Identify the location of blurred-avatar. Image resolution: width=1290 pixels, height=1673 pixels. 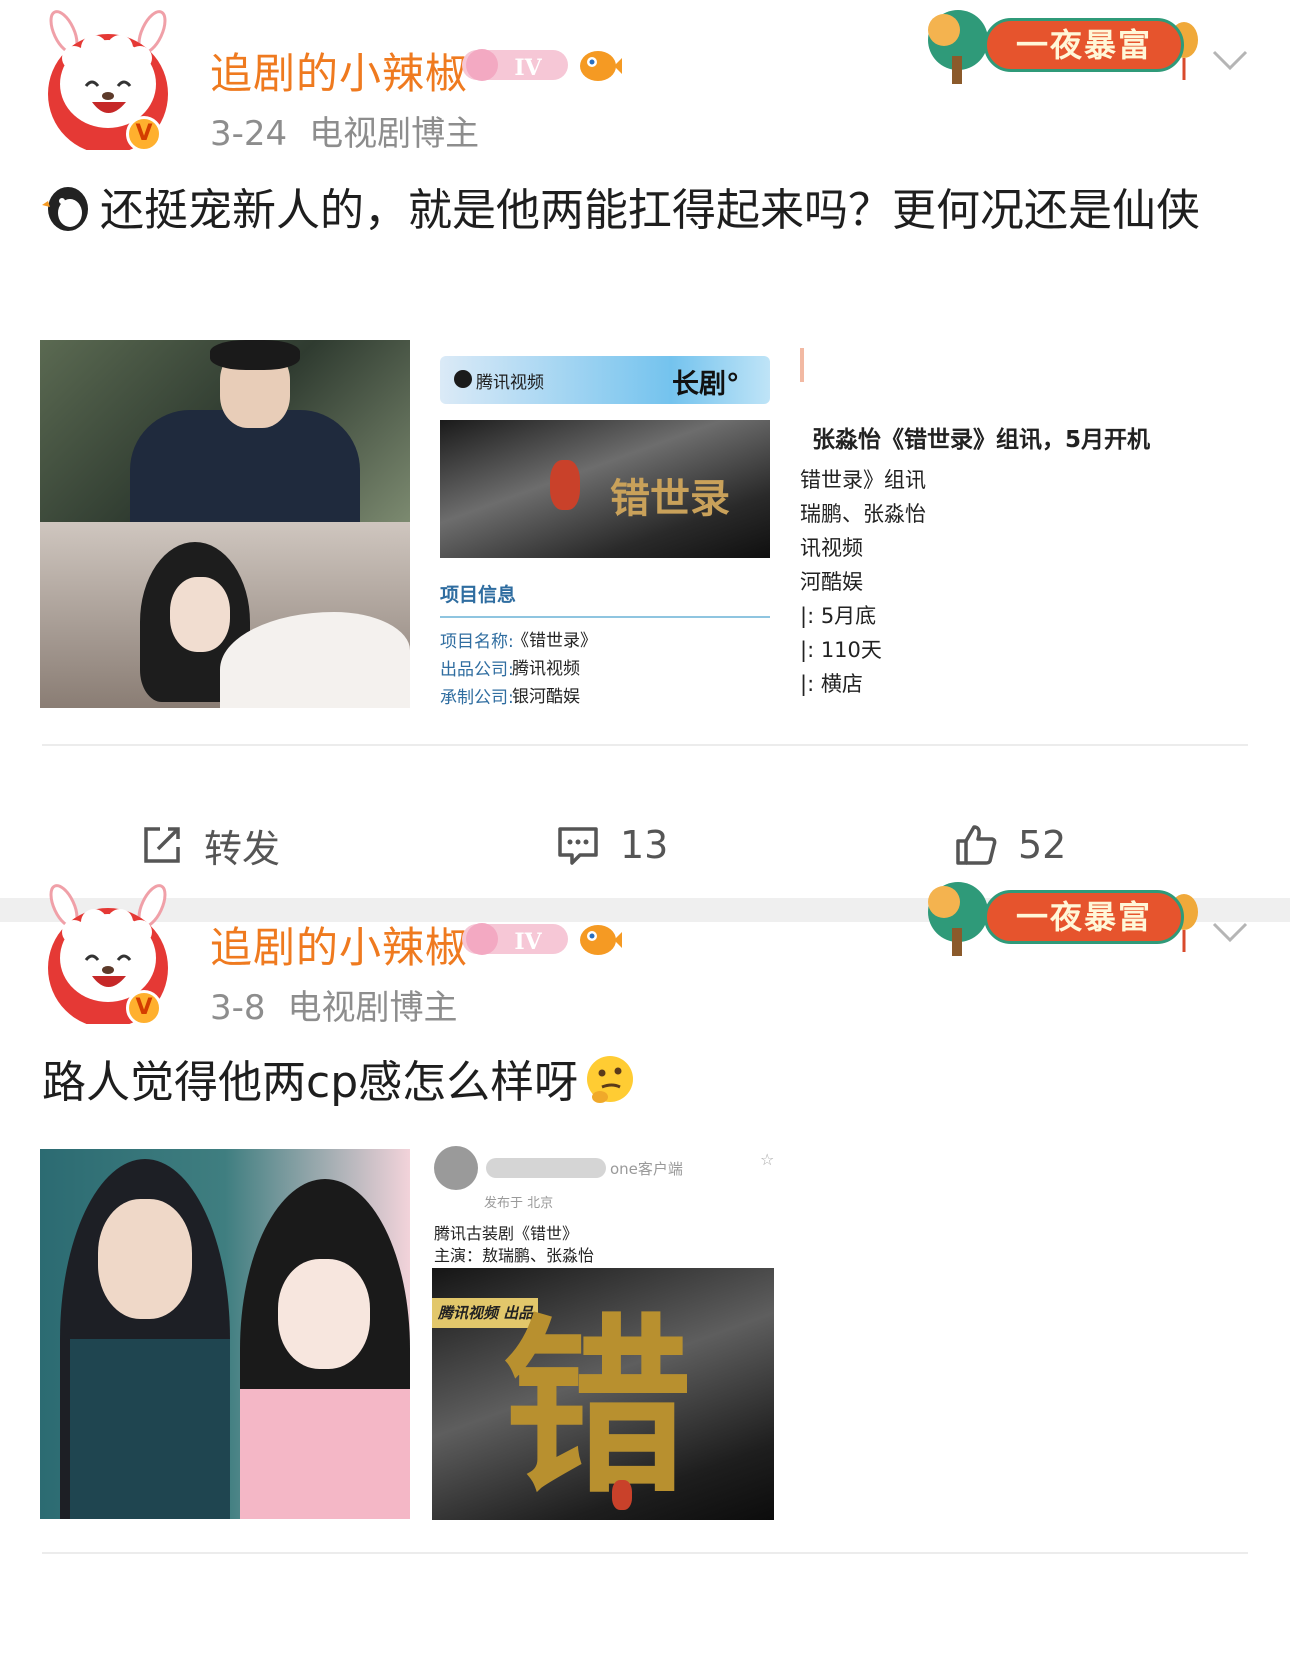
(456, 1168).